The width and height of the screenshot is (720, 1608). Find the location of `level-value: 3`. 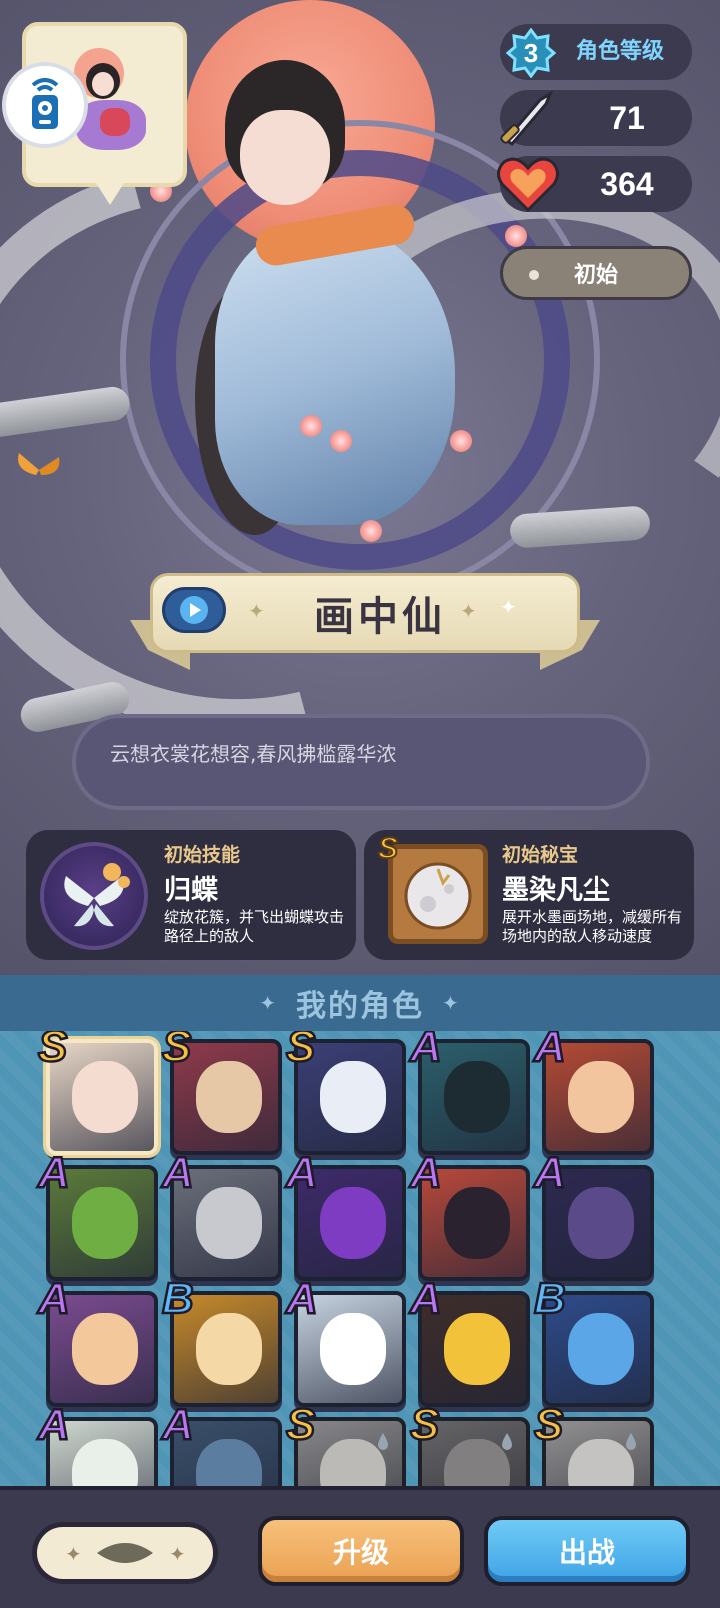

level-value: 3 is located at coordinates (531, 52).